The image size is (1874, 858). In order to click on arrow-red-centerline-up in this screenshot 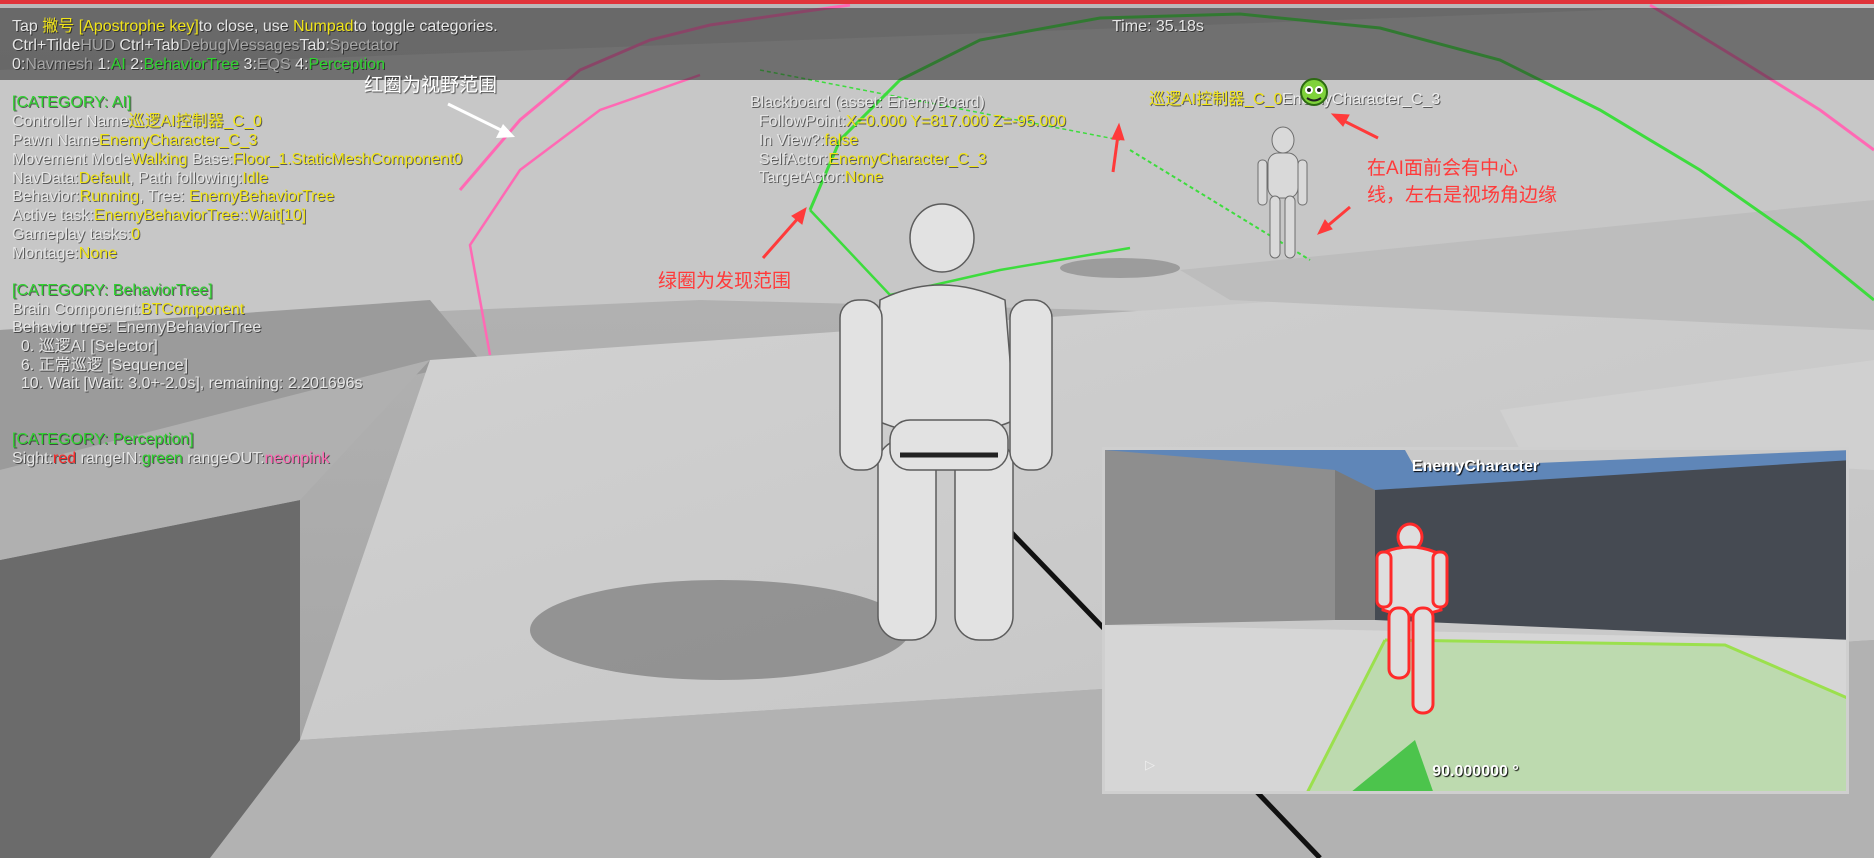, I will do `click(1118, 147)`.